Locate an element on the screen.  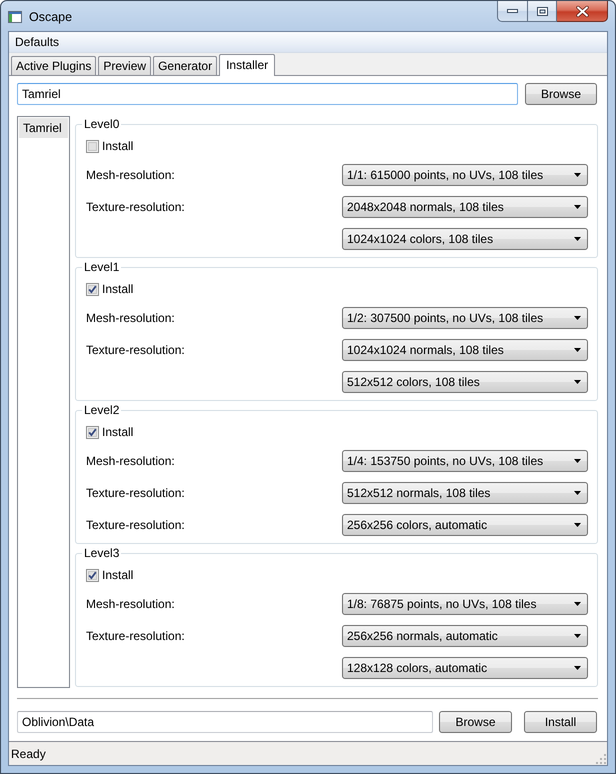
tab: Generator is located at coordinates (185, 65).